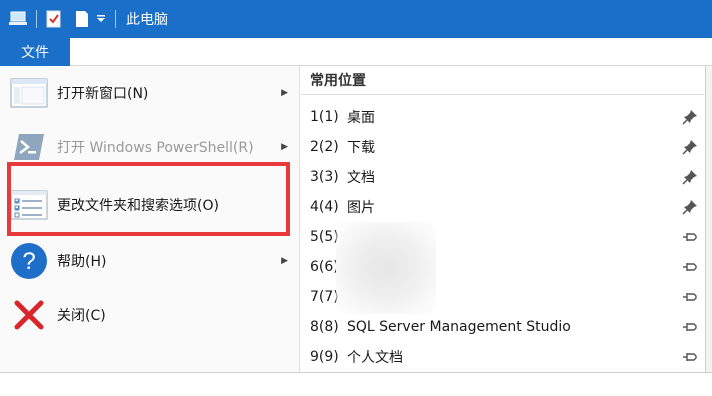 The image size is (712, 396). Describe the element at coordinates (324, 147) in the screenshot. I see `item-number: 2(2)` at that location.